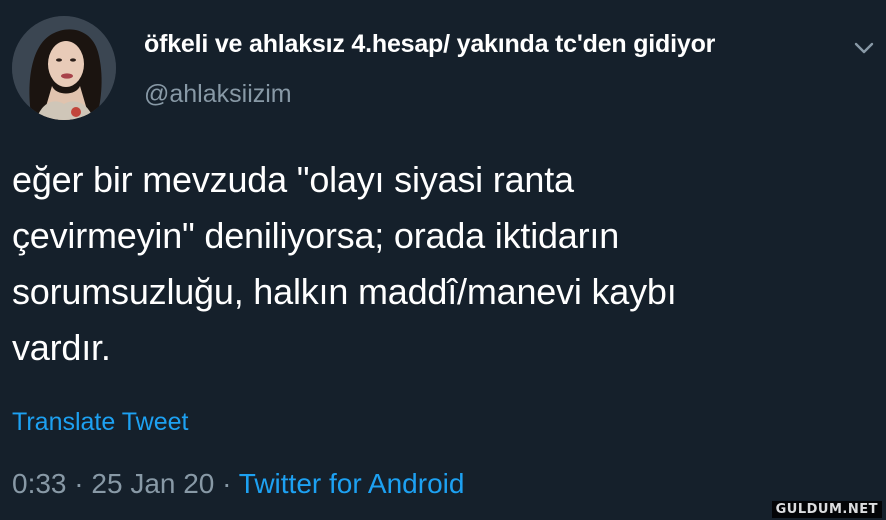  I want to click on user-handle: @ahlaksiizim, so click(218, 94).